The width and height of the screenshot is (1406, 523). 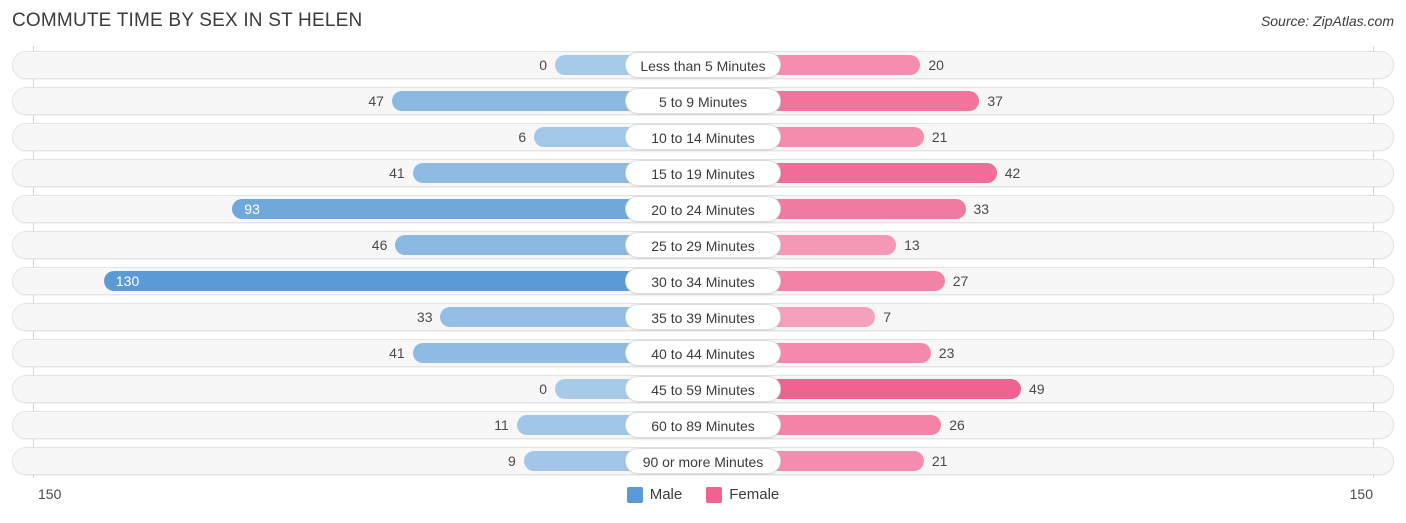 What do you see at coordinates (703, 494) in the screenshot?
I see `chart-legend: Male Female` at bounding box center [703, 494].